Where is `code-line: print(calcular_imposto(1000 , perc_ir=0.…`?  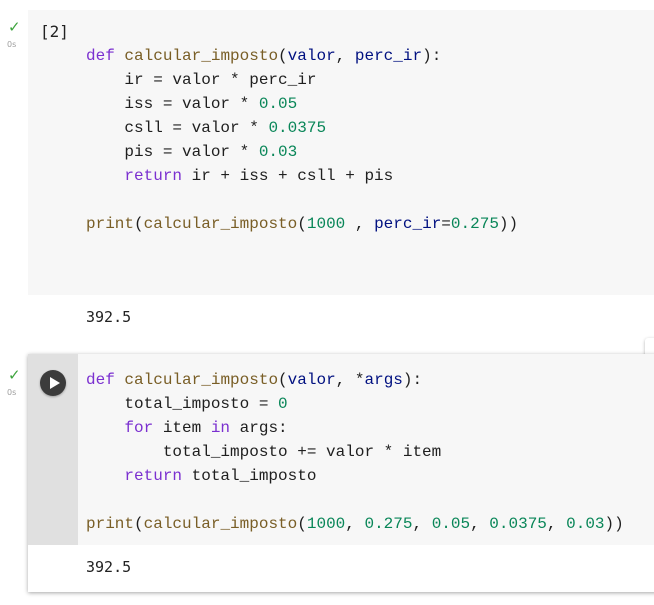
code-line: print(calcular_imposto(1000 , perc_ir=0.… is located at coordinates (302, 224).